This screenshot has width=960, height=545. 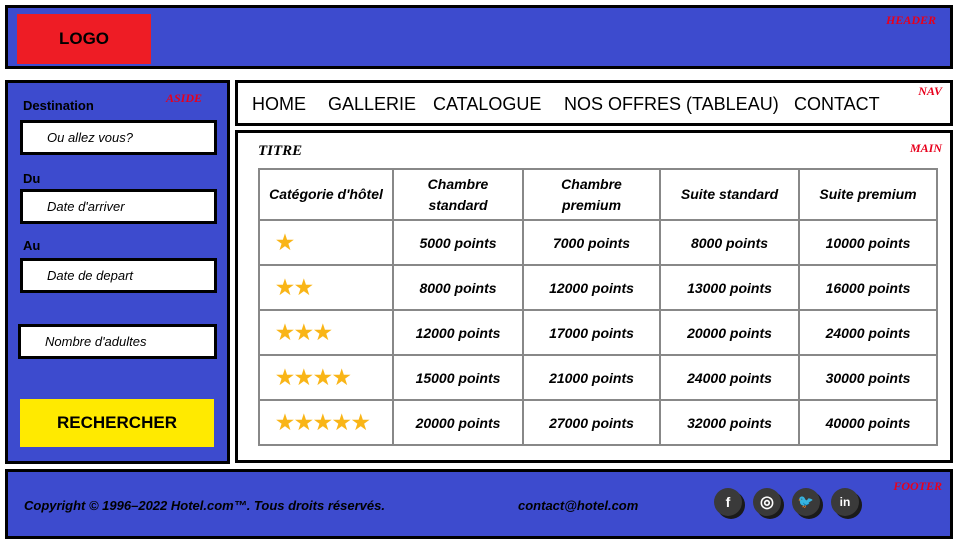 I want to click on star-rating-icon: ★★★★★, so click(x=326, y=422).